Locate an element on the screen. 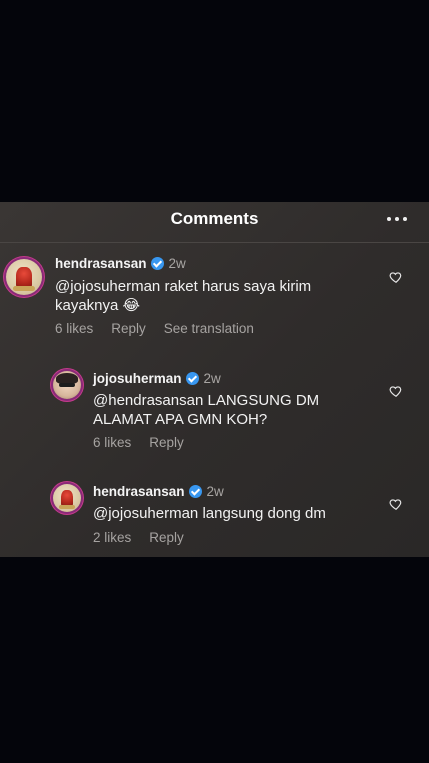 This screenshot has width=429, height=763. comment-actions: 6 likes Reply See translation is located at coordinates (163, 328).